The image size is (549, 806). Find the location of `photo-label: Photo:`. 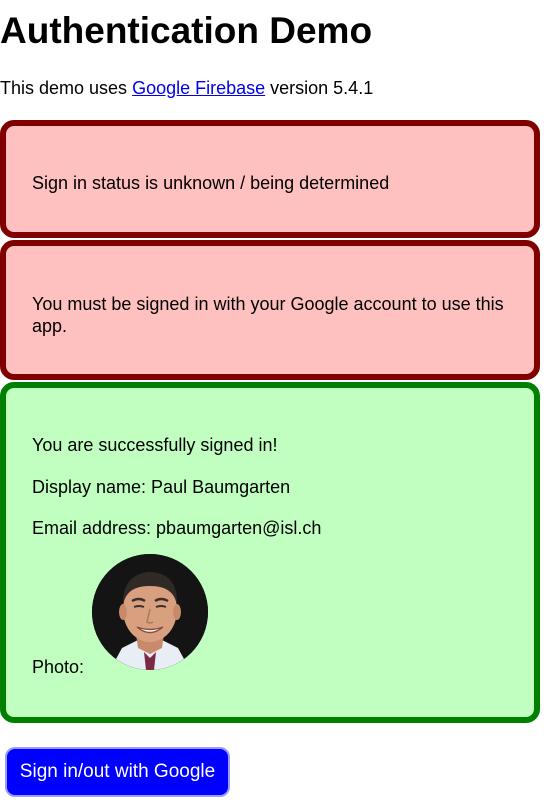

photo-label: Photo: is located at coordinates (58, 667).